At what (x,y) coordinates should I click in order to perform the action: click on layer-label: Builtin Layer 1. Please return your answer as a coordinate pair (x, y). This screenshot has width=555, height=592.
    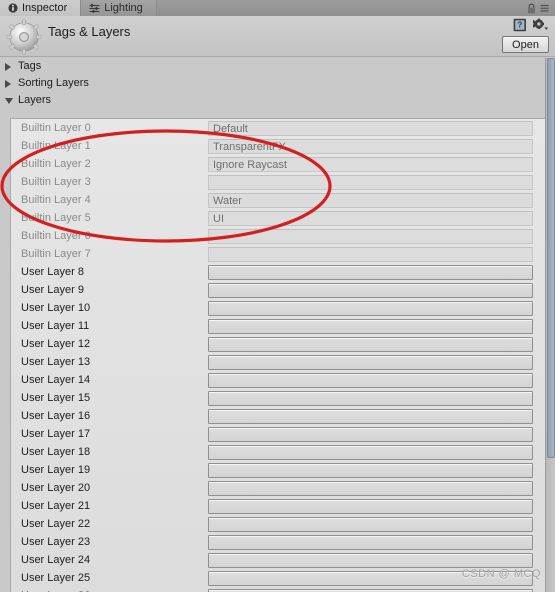
    Looking at the image, I should click on (56, 146).